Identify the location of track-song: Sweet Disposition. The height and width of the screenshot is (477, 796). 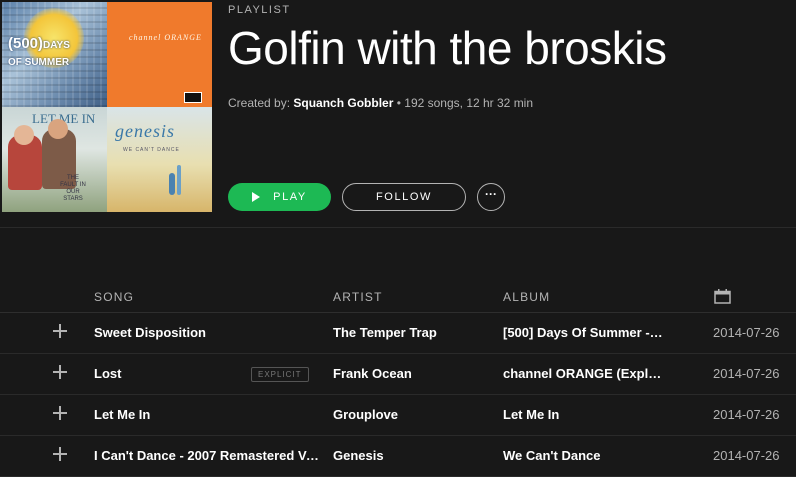
(209, 332).